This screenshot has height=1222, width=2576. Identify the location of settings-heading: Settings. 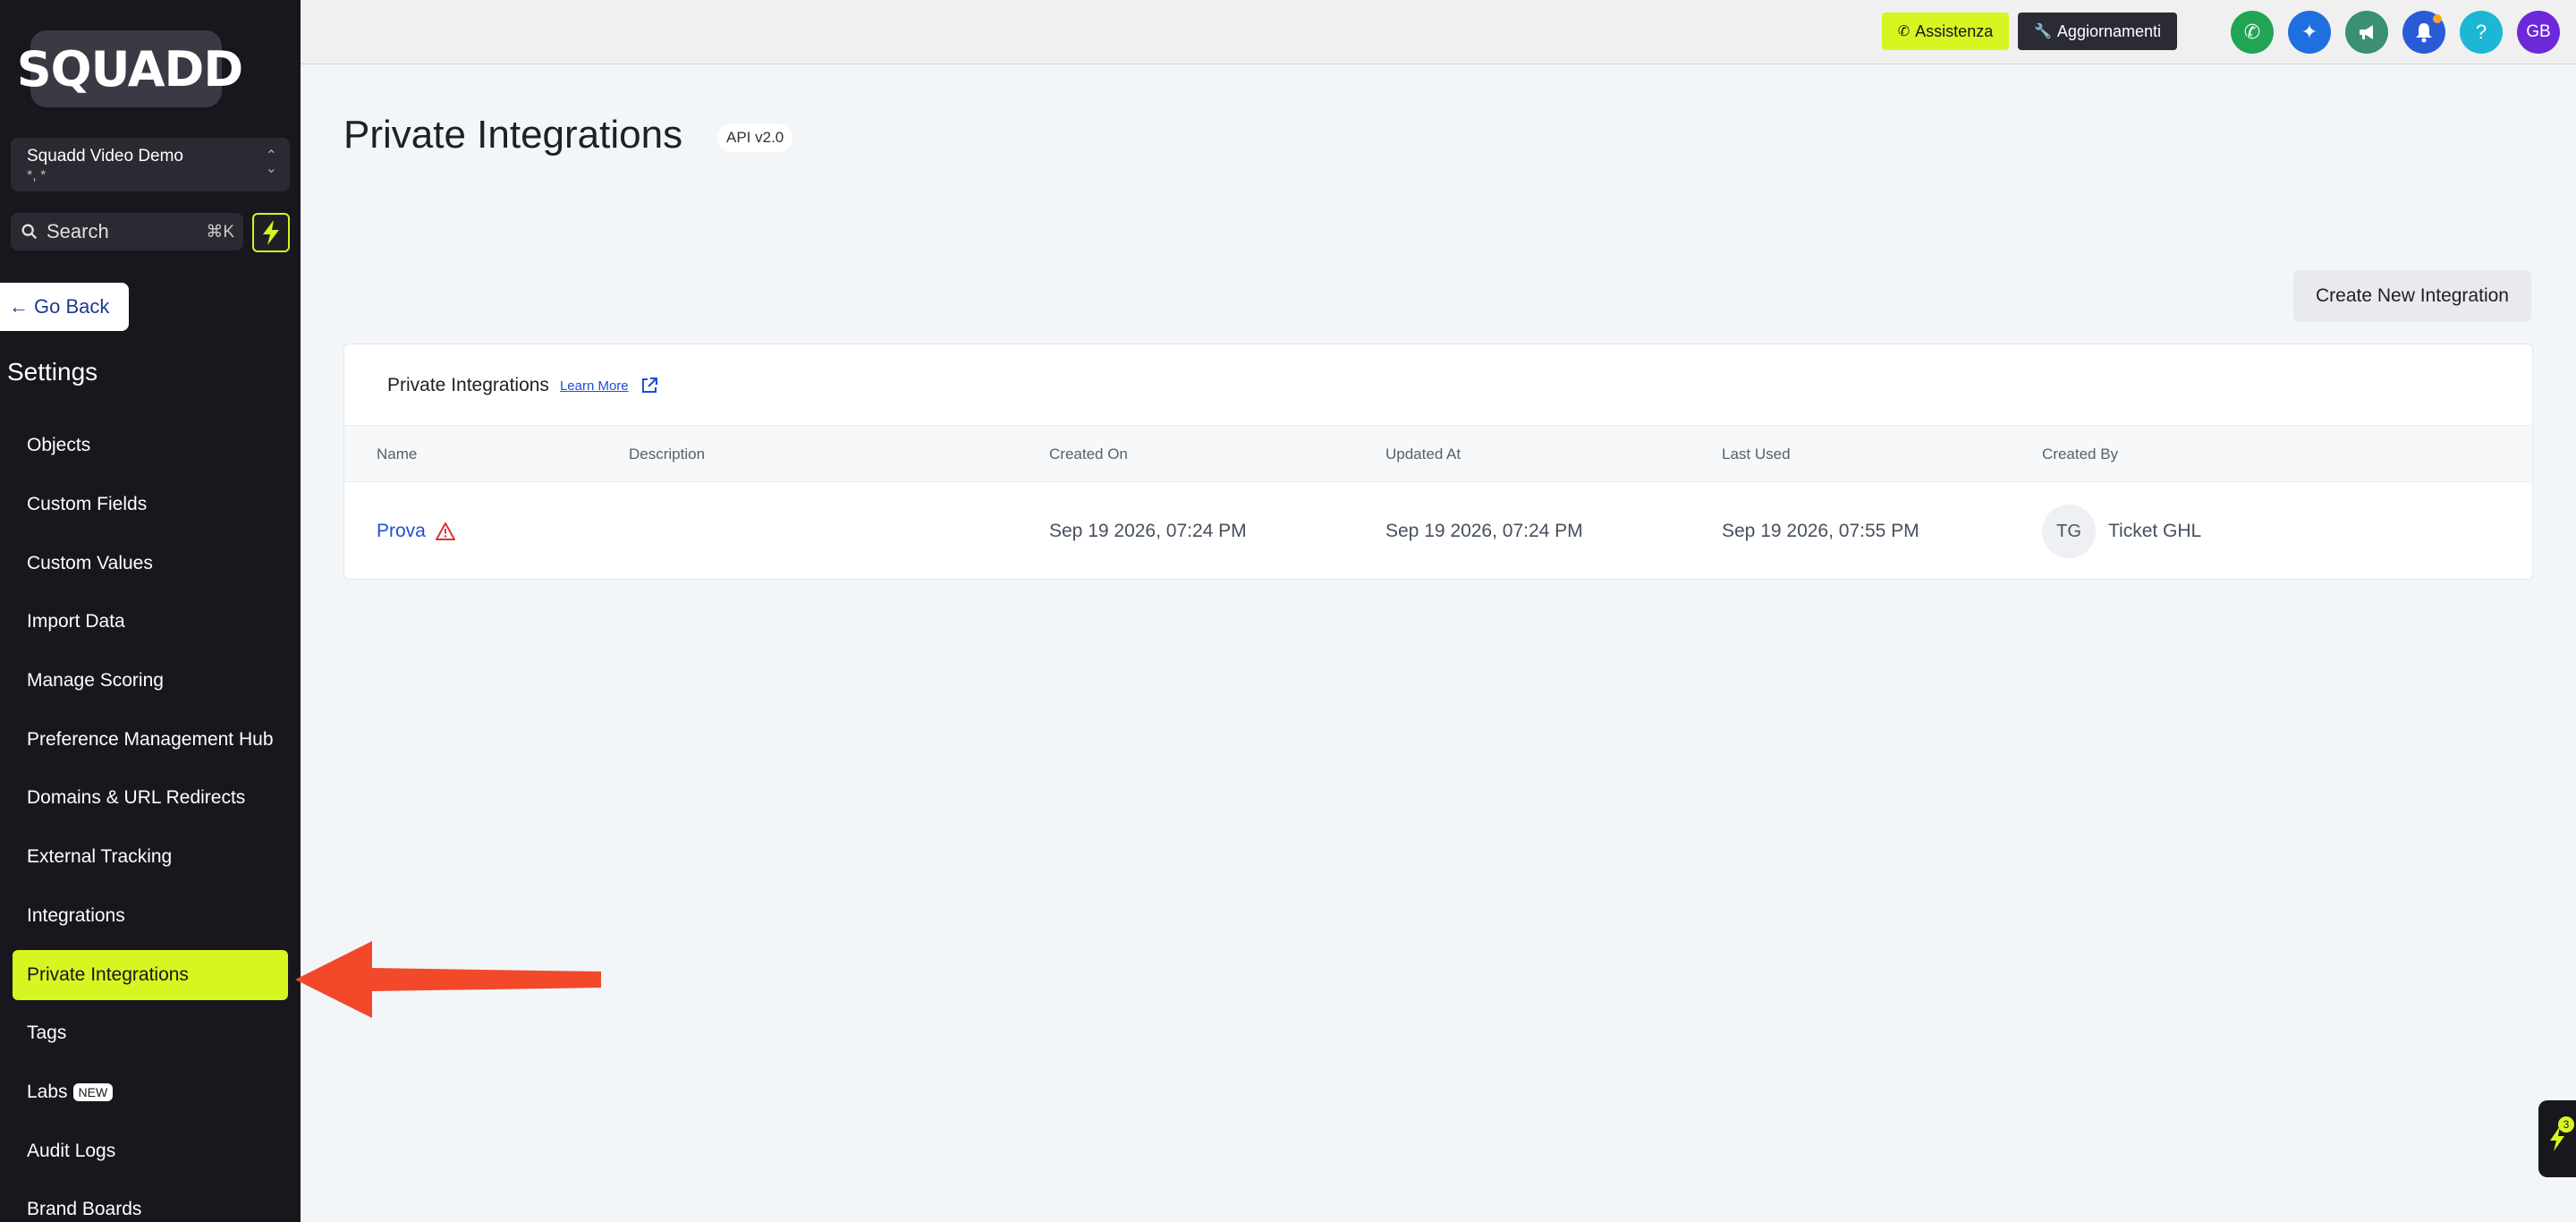
(52, 372).